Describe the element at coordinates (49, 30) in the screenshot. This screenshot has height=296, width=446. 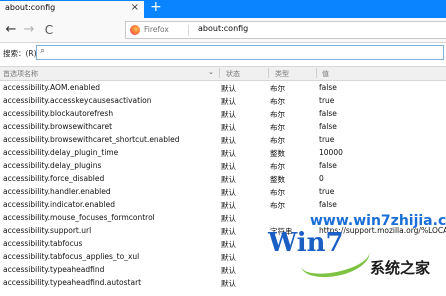
I see `reload-icon: C` at that location.